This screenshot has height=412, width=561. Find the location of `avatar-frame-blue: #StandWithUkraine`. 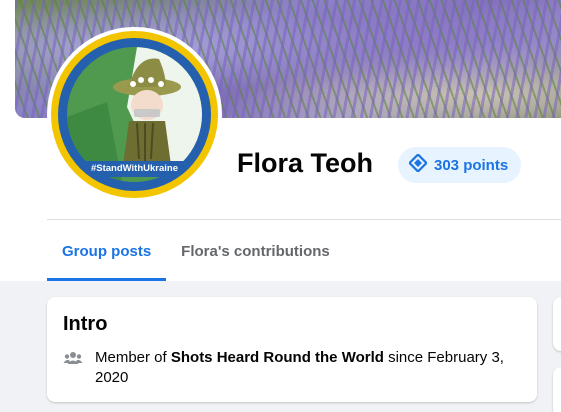

avatar-frame-blue: #StandWithUkraine is located at coordinates (134, 114).